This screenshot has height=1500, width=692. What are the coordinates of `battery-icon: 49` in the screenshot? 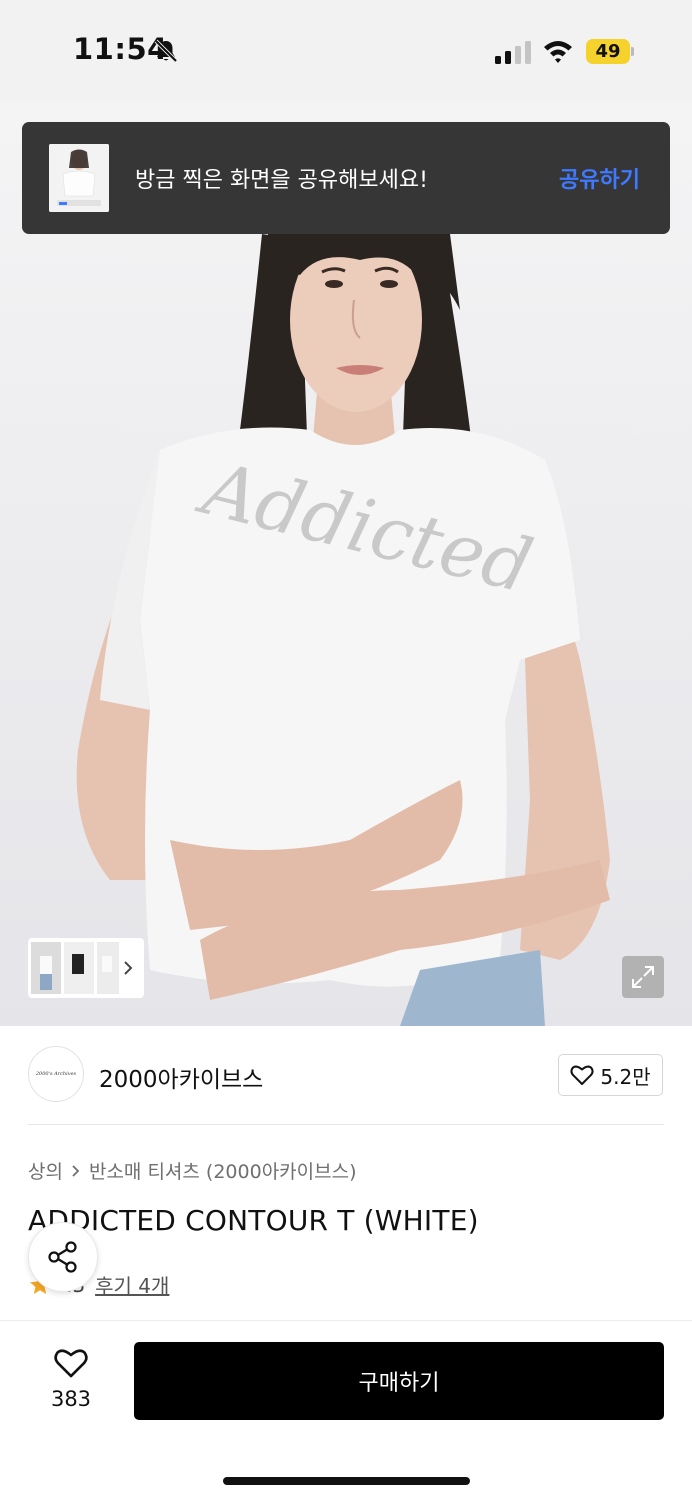 It's located at (610, 51).